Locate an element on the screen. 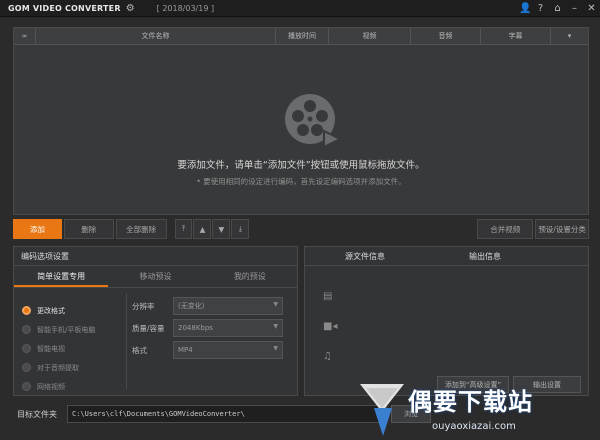 Image resolution: width=600 pixels, height=440 pixels. output-info-title: 输出信息 is located at coordinates (485, 256).